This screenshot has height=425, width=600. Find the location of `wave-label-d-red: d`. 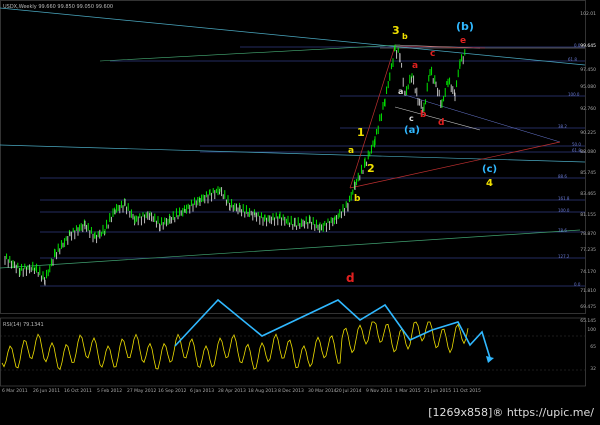

wave-label-d-red: d is located at coordinates (441, 123).